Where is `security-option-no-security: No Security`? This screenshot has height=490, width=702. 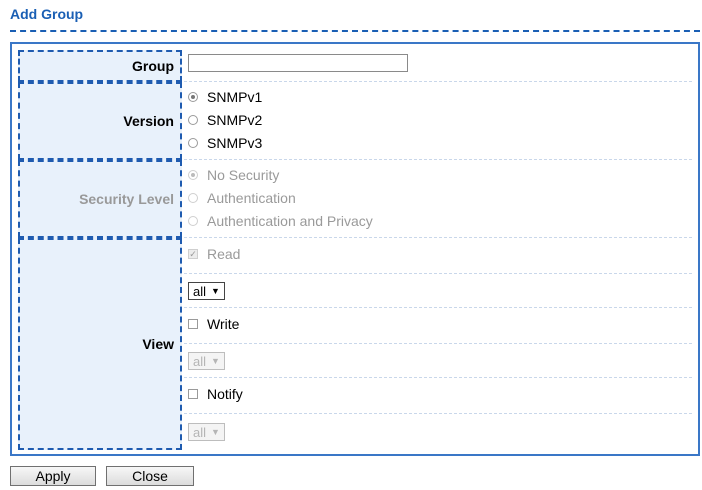
security-option-no-security: No Security is located at coordinates (233, 175).